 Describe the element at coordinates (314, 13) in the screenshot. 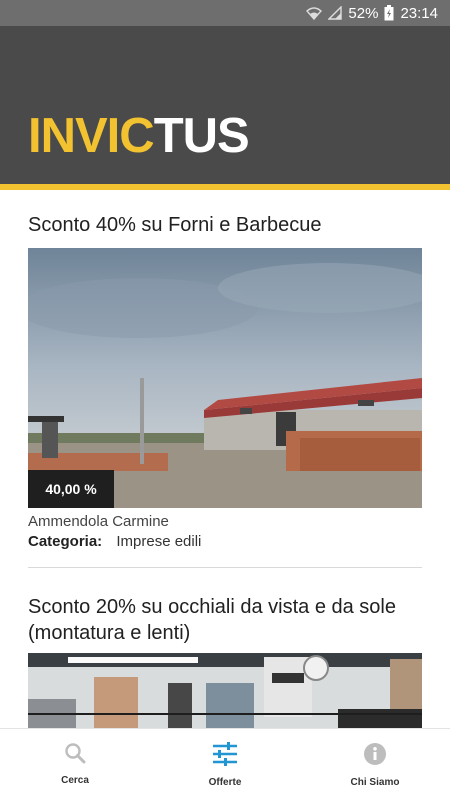

I see `wifi-icon` at that location.